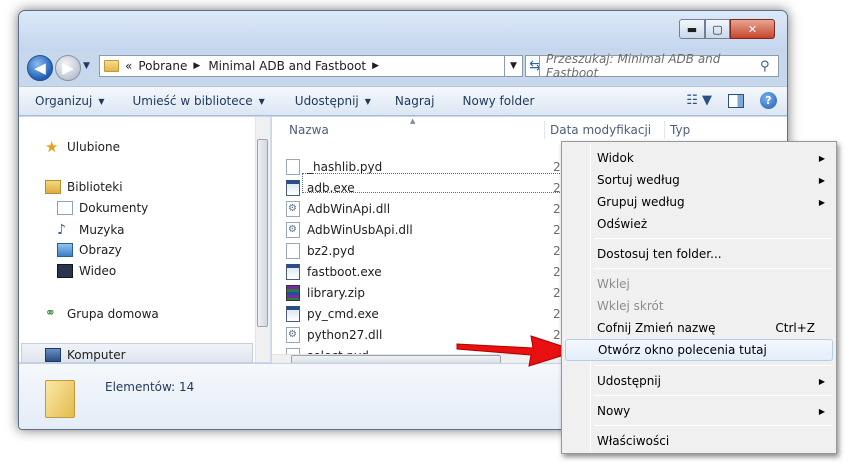 Image resolution: width=849 pixels, height=472 pixels. I want to click on include-library-button: Umieść w bibliotece ▼, so click(198, 101).